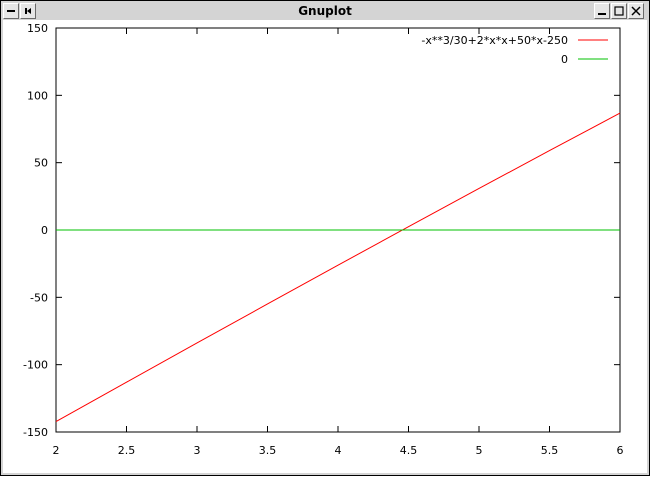 This screenshot has width=650, height=477. Describe the element at coordinates (127, 450) in the screenshot. I see `x-tick-label: 2.5` at that location.